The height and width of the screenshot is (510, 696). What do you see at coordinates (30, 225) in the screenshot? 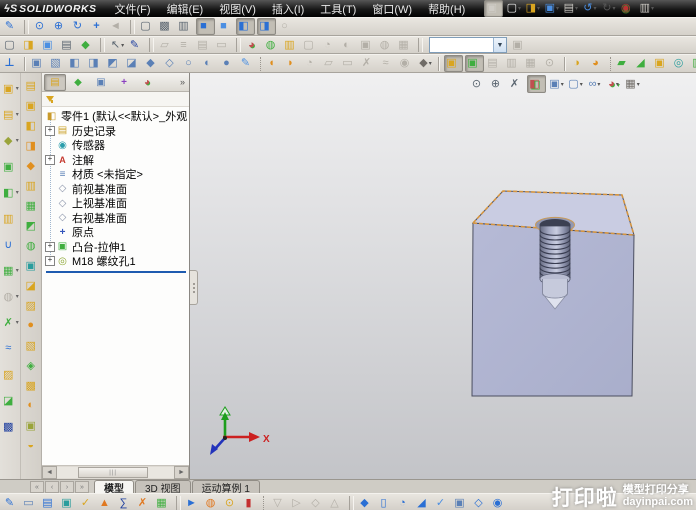
I see `feature-icon: ◩` at bounding box center [30, 225].